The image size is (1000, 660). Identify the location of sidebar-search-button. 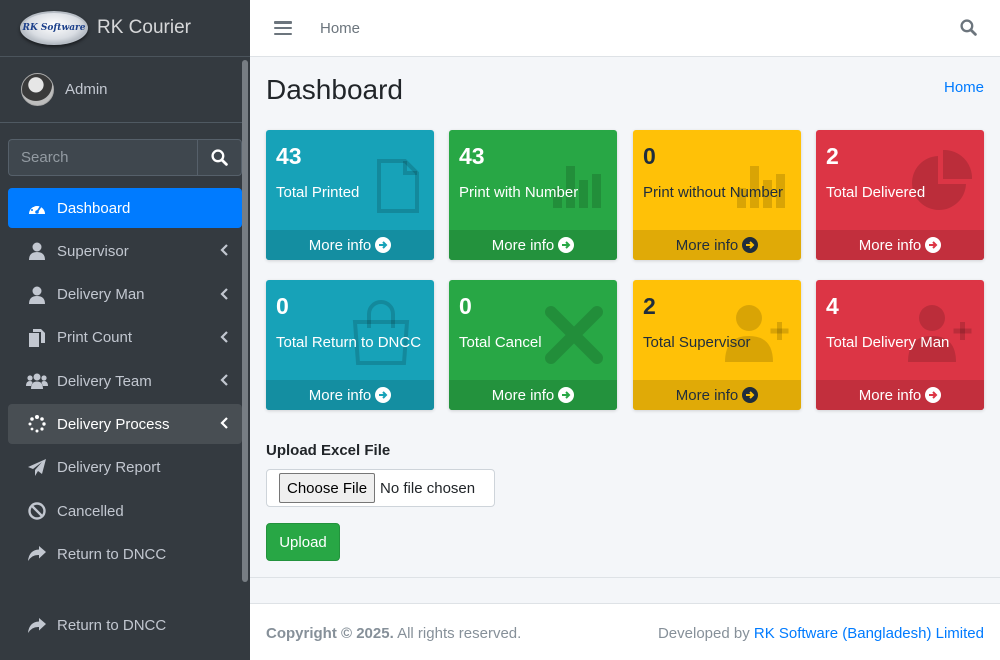
(219, 157).